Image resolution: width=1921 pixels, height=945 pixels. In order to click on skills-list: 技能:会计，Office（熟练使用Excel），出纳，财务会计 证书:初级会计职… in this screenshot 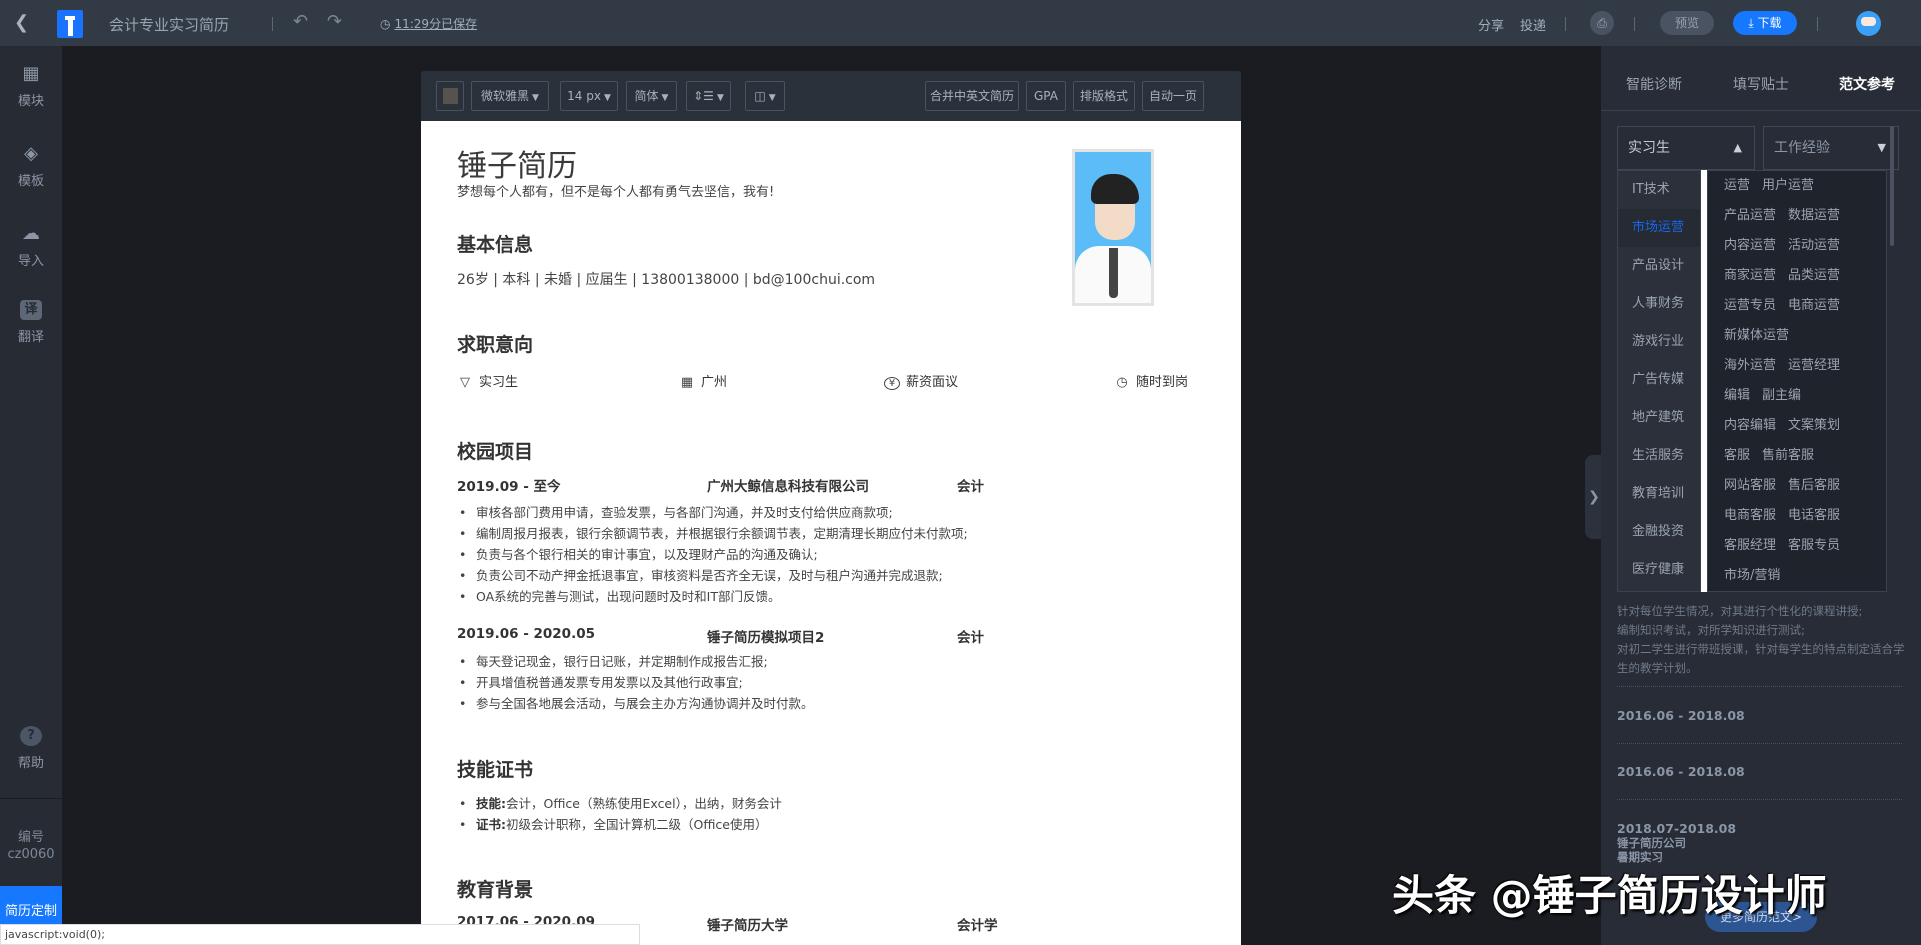, I will do `click(837, 814)`.